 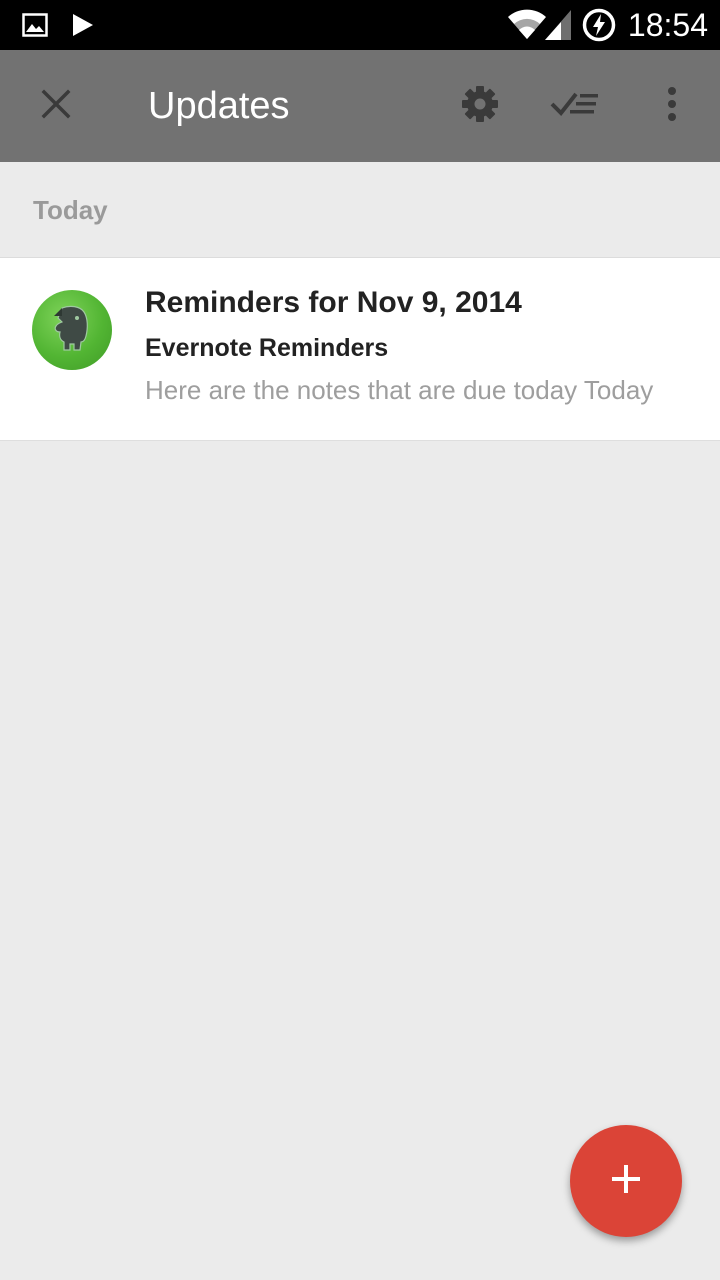 What do you see at coordinates (83, 25) in the screenshot?
I see `play-store-icon` at bounding box center [83, 25].